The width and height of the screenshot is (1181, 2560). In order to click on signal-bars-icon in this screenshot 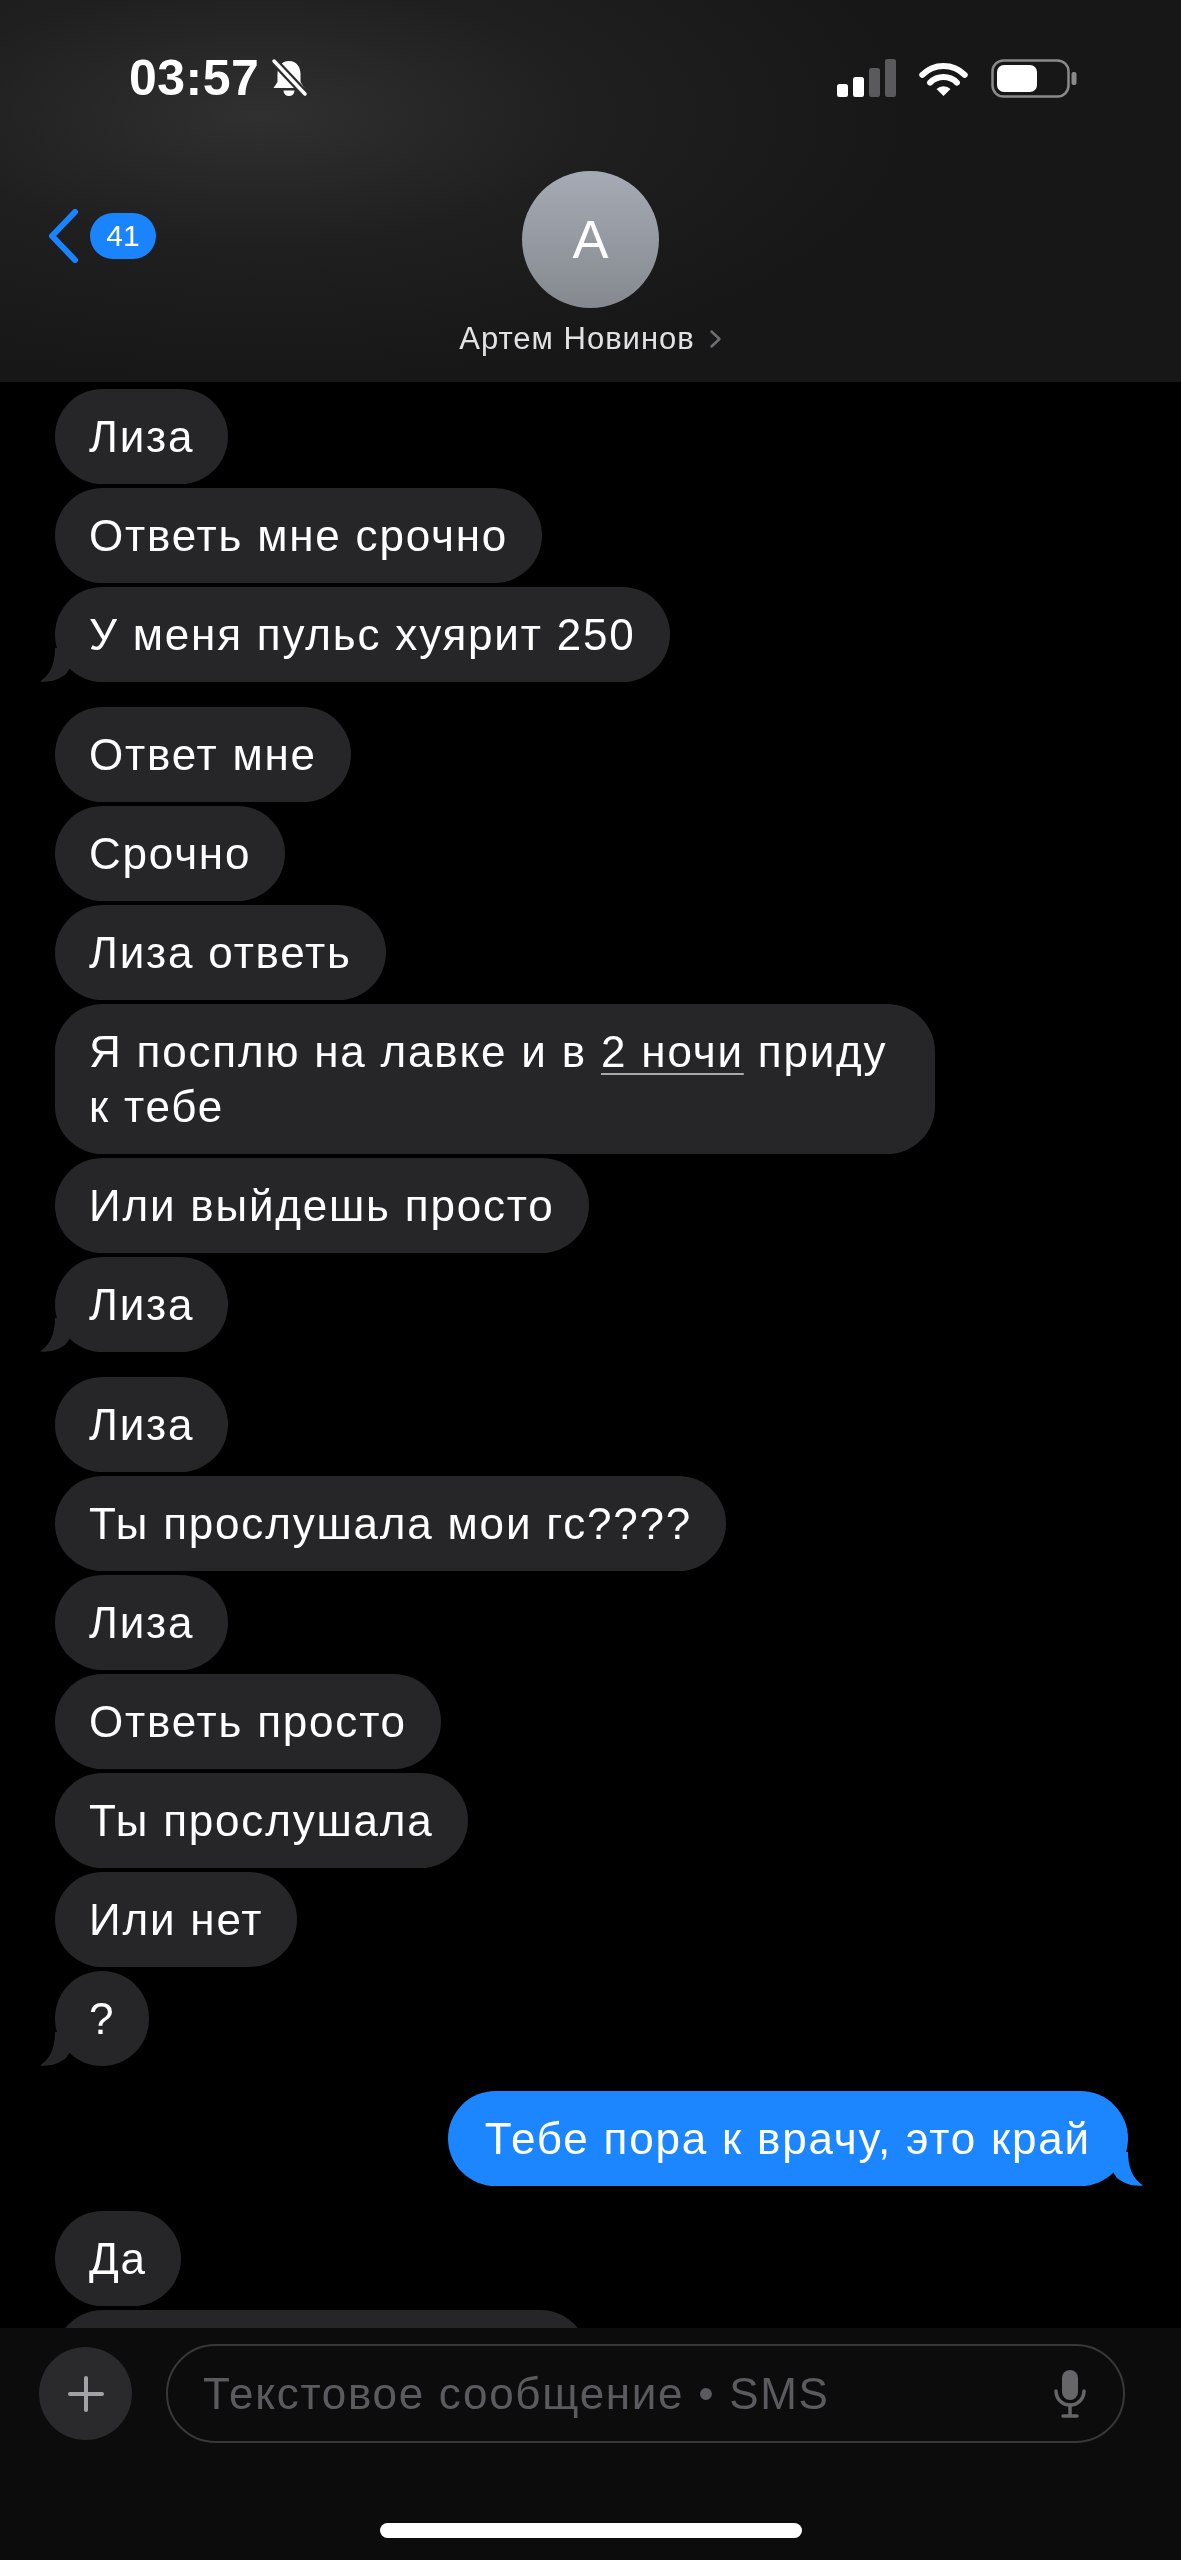, I will do `click(866, 78)`.